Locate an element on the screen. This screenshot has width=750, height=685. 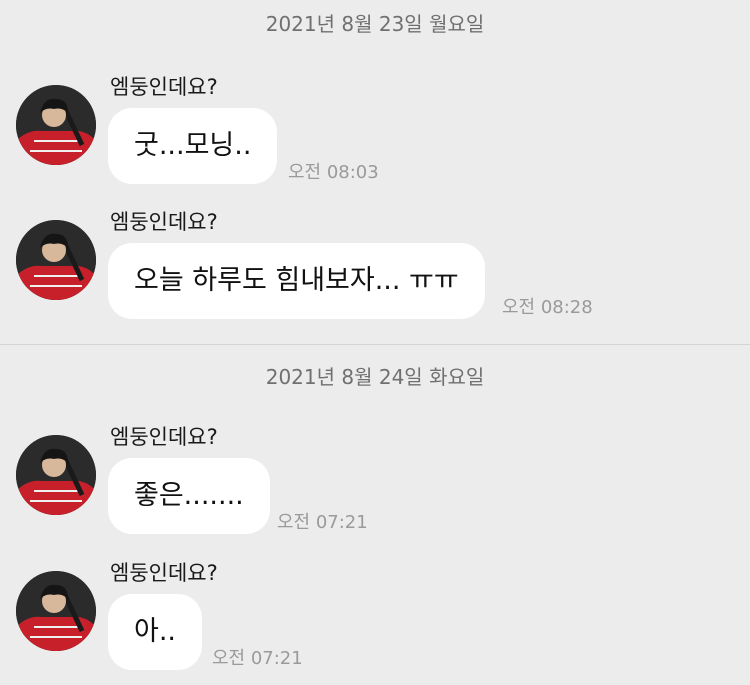
message-timestamp: 오전 08:28 is located at coordinates (547, 307).